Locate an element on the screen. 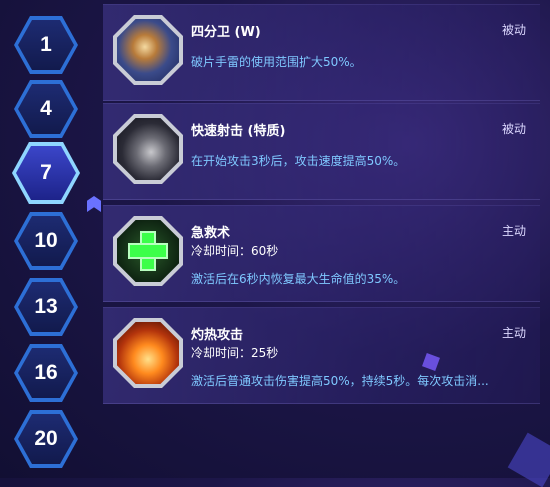 This screenshot has height=487, width=550. cross-shape is located at coordinates (148, 251).